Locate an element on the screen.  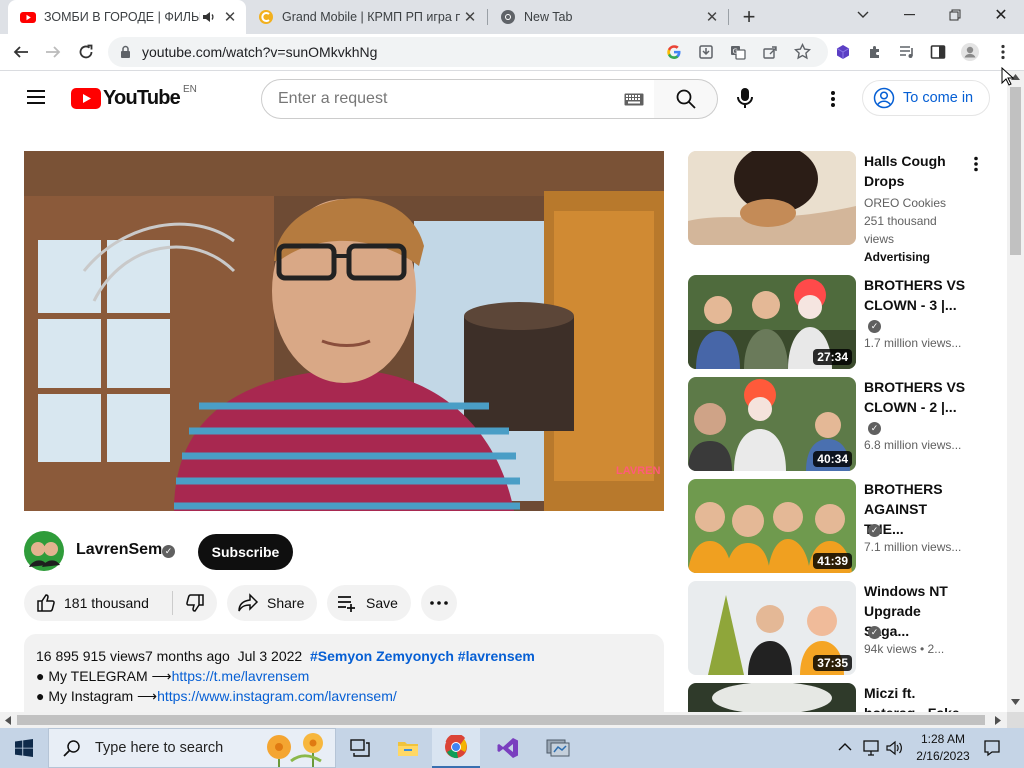
chrome-taskbar-icon is located at coordinates (456, 748).